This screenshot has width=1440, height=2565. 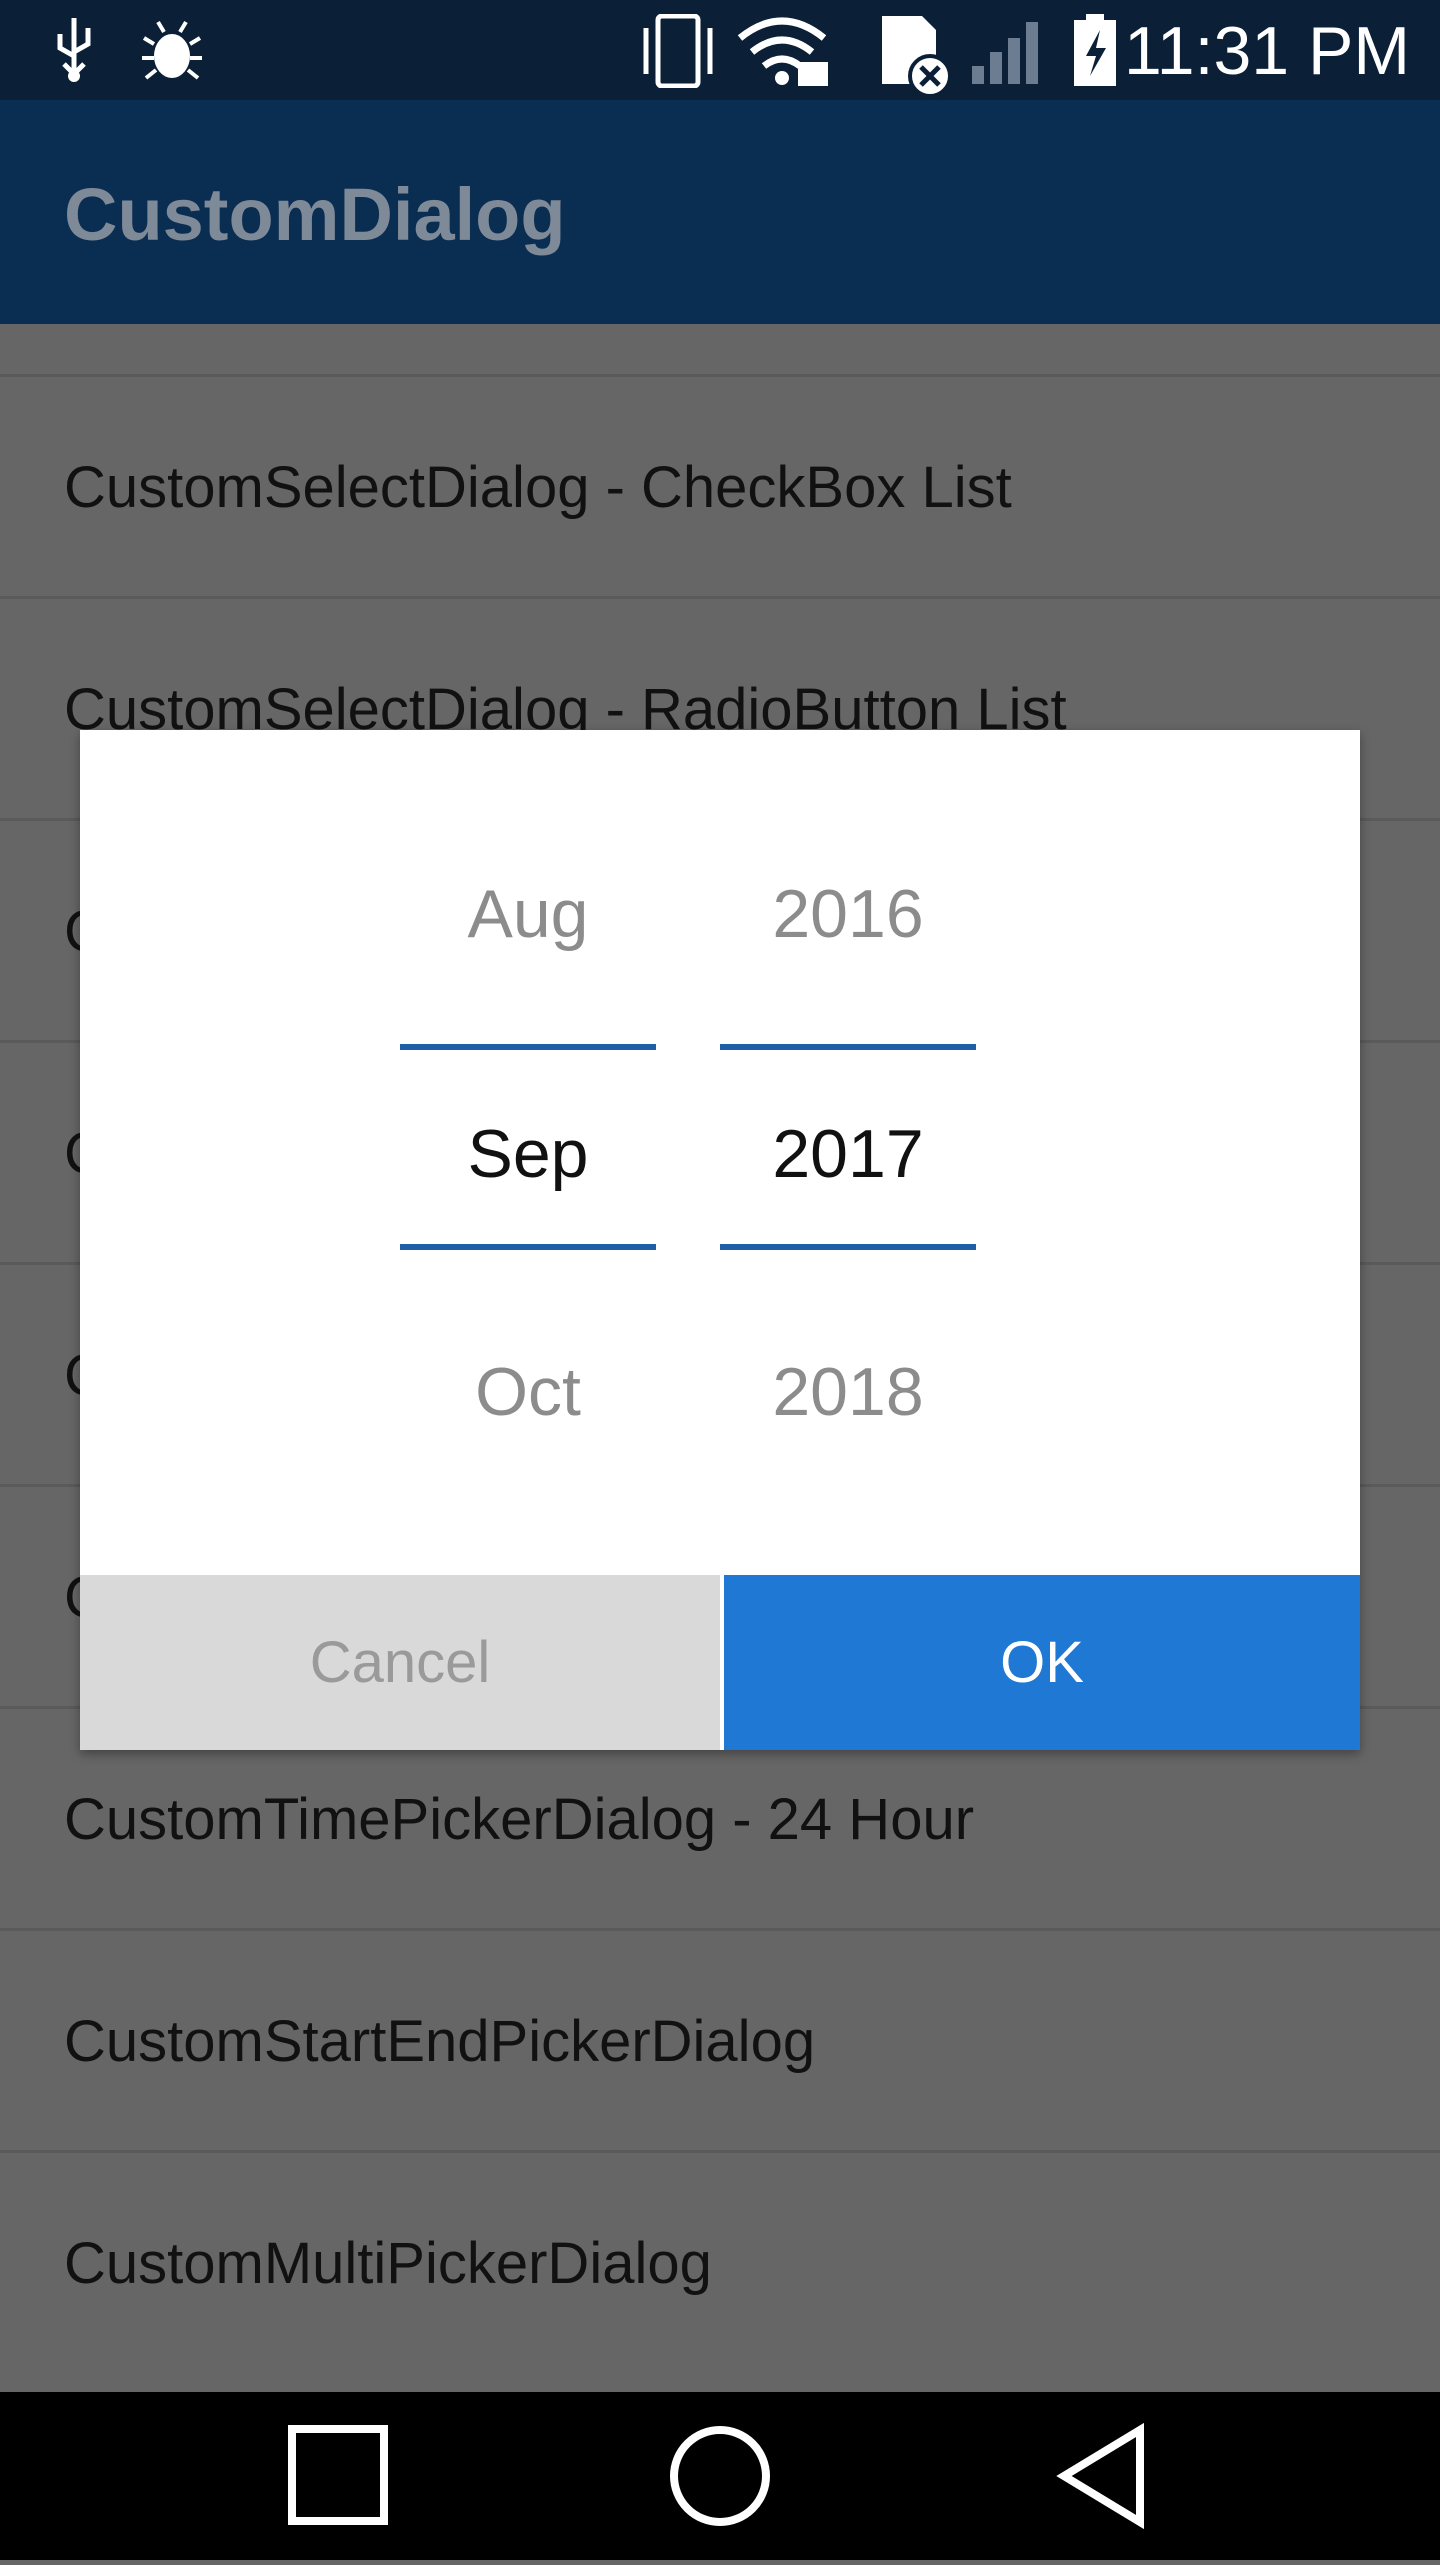 I want to click on list-item: CustomSelectDialog - CheckBox List, so click(x=720, y=485).